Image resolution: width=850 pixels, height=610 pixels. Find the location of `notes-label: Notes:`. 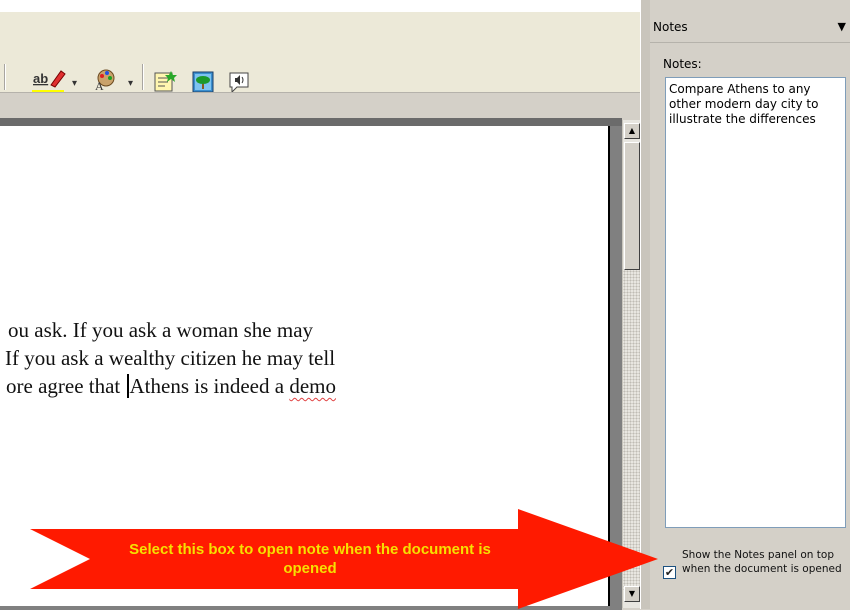

notes-label: Notes: is located at coordinates (682, 64).